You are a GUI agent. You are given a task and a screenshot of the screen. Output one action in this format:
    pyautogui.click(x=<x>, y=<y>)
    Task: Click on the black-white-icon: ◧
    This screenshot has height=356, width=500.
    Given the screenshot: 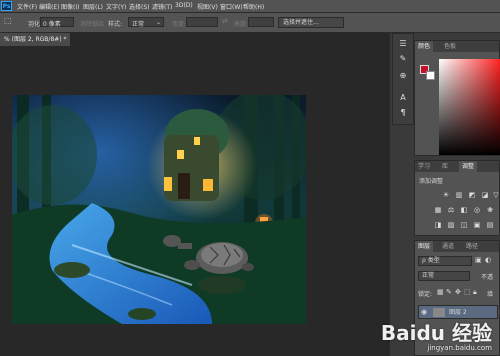 What is the action you would take?
    pyautogui.click(x=464, y=210)
    